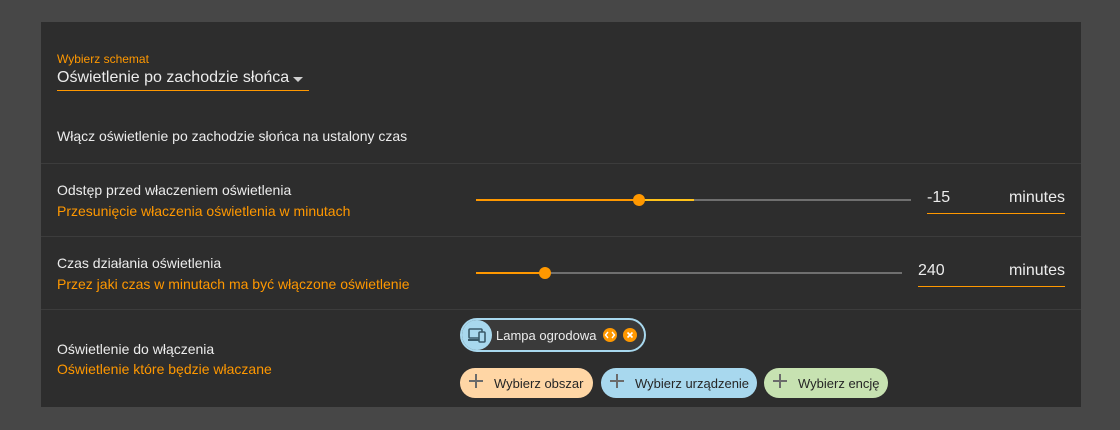 The height and width of the screenshot is (430, 1120). I want to click on pick-entity-button: Wybierz encję, so click(826, 383).